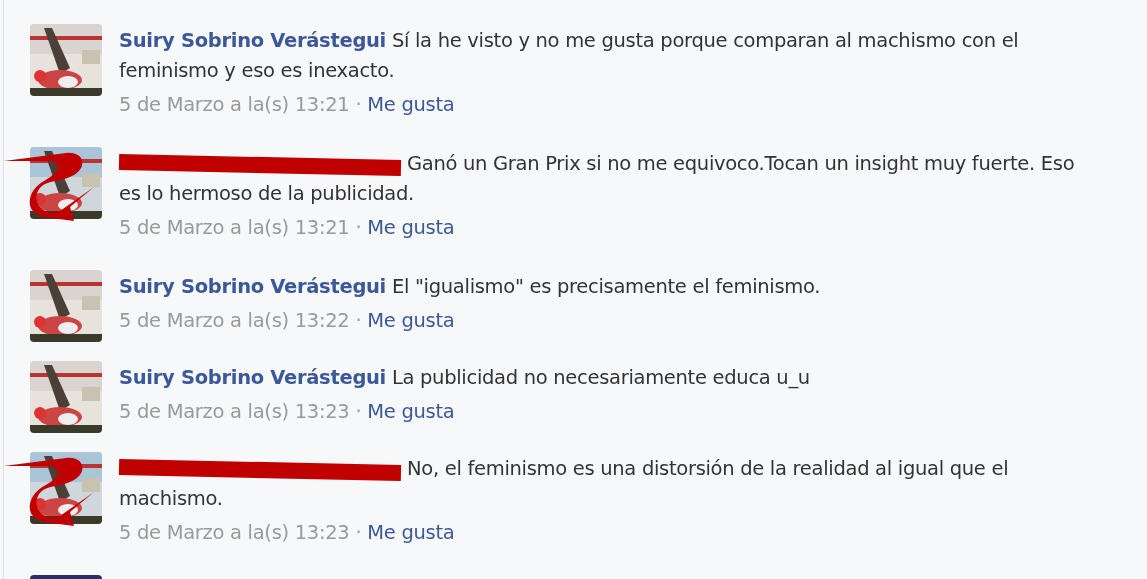 Image resolution: width=1147 pixels, height=579 pixels. What do you see at coordinates (597, 179) in the screenshot?
I see `comment-text: Ganó un Gran Prix si no me equivoco.Tocan un insight muy fuerte. Eso es lo hermoso de la publicidad.` at bounding box center [597, 179].